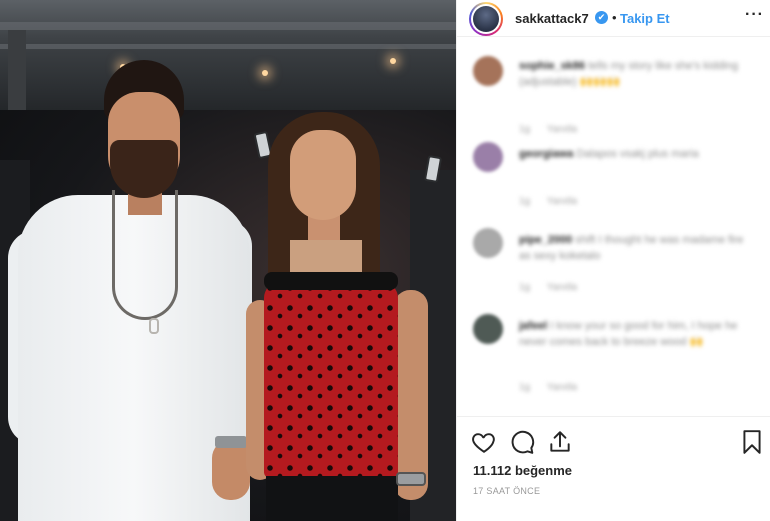 Image resolution: width=770 pixels, height=521 pixels. Describe the element at coordinates (552, 66) in the screenshot. I see `comment-author: sophie_sk86` at that location.